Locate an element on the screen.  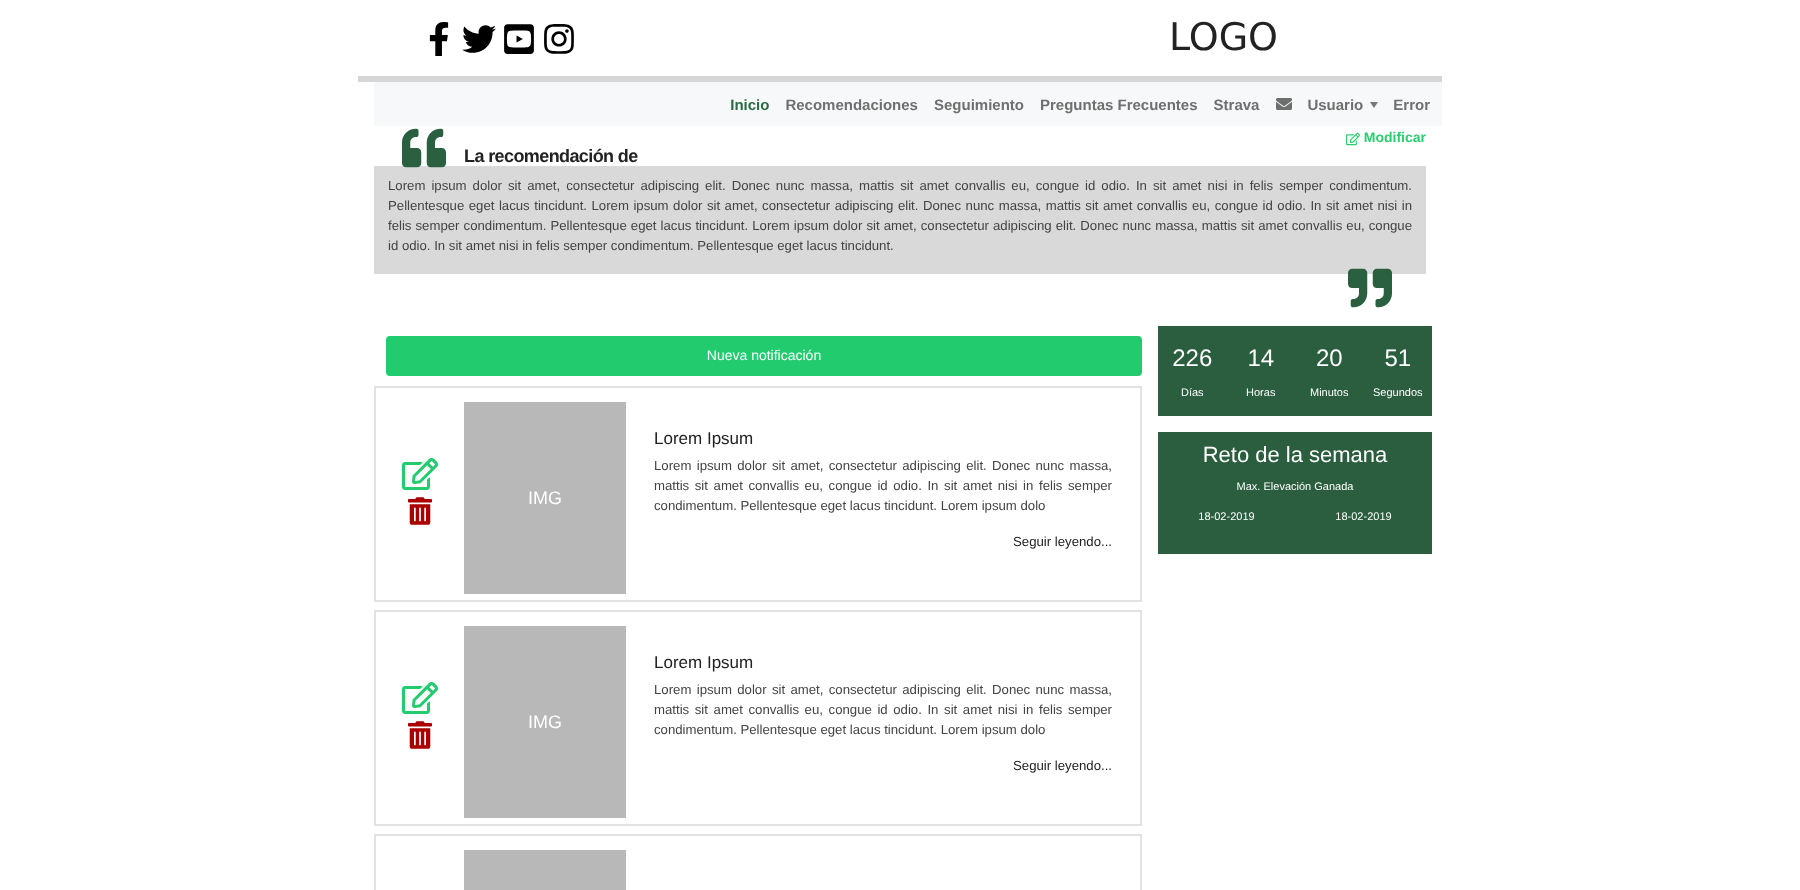
countdown-value: 20 is located at coordinates (1329, 357).